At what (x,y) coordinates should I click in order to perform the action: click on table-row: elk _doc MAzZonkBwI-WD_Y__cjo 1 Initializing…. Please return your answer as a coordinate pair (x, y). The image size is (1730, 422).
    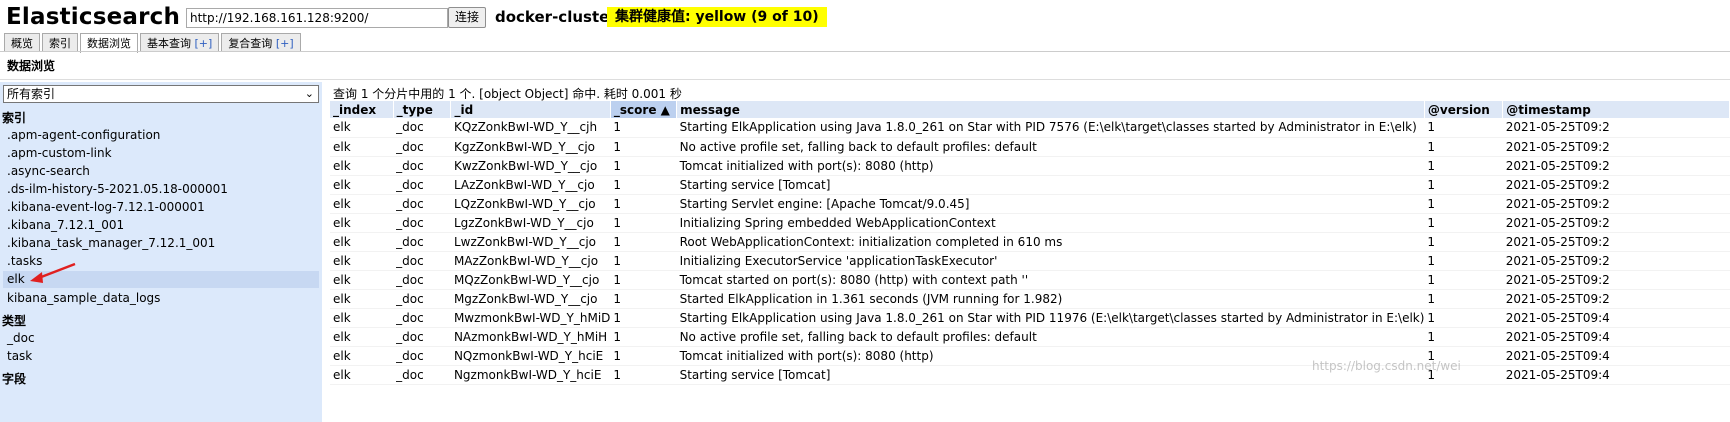
    Looking at the image, I should click on (1030, 261).